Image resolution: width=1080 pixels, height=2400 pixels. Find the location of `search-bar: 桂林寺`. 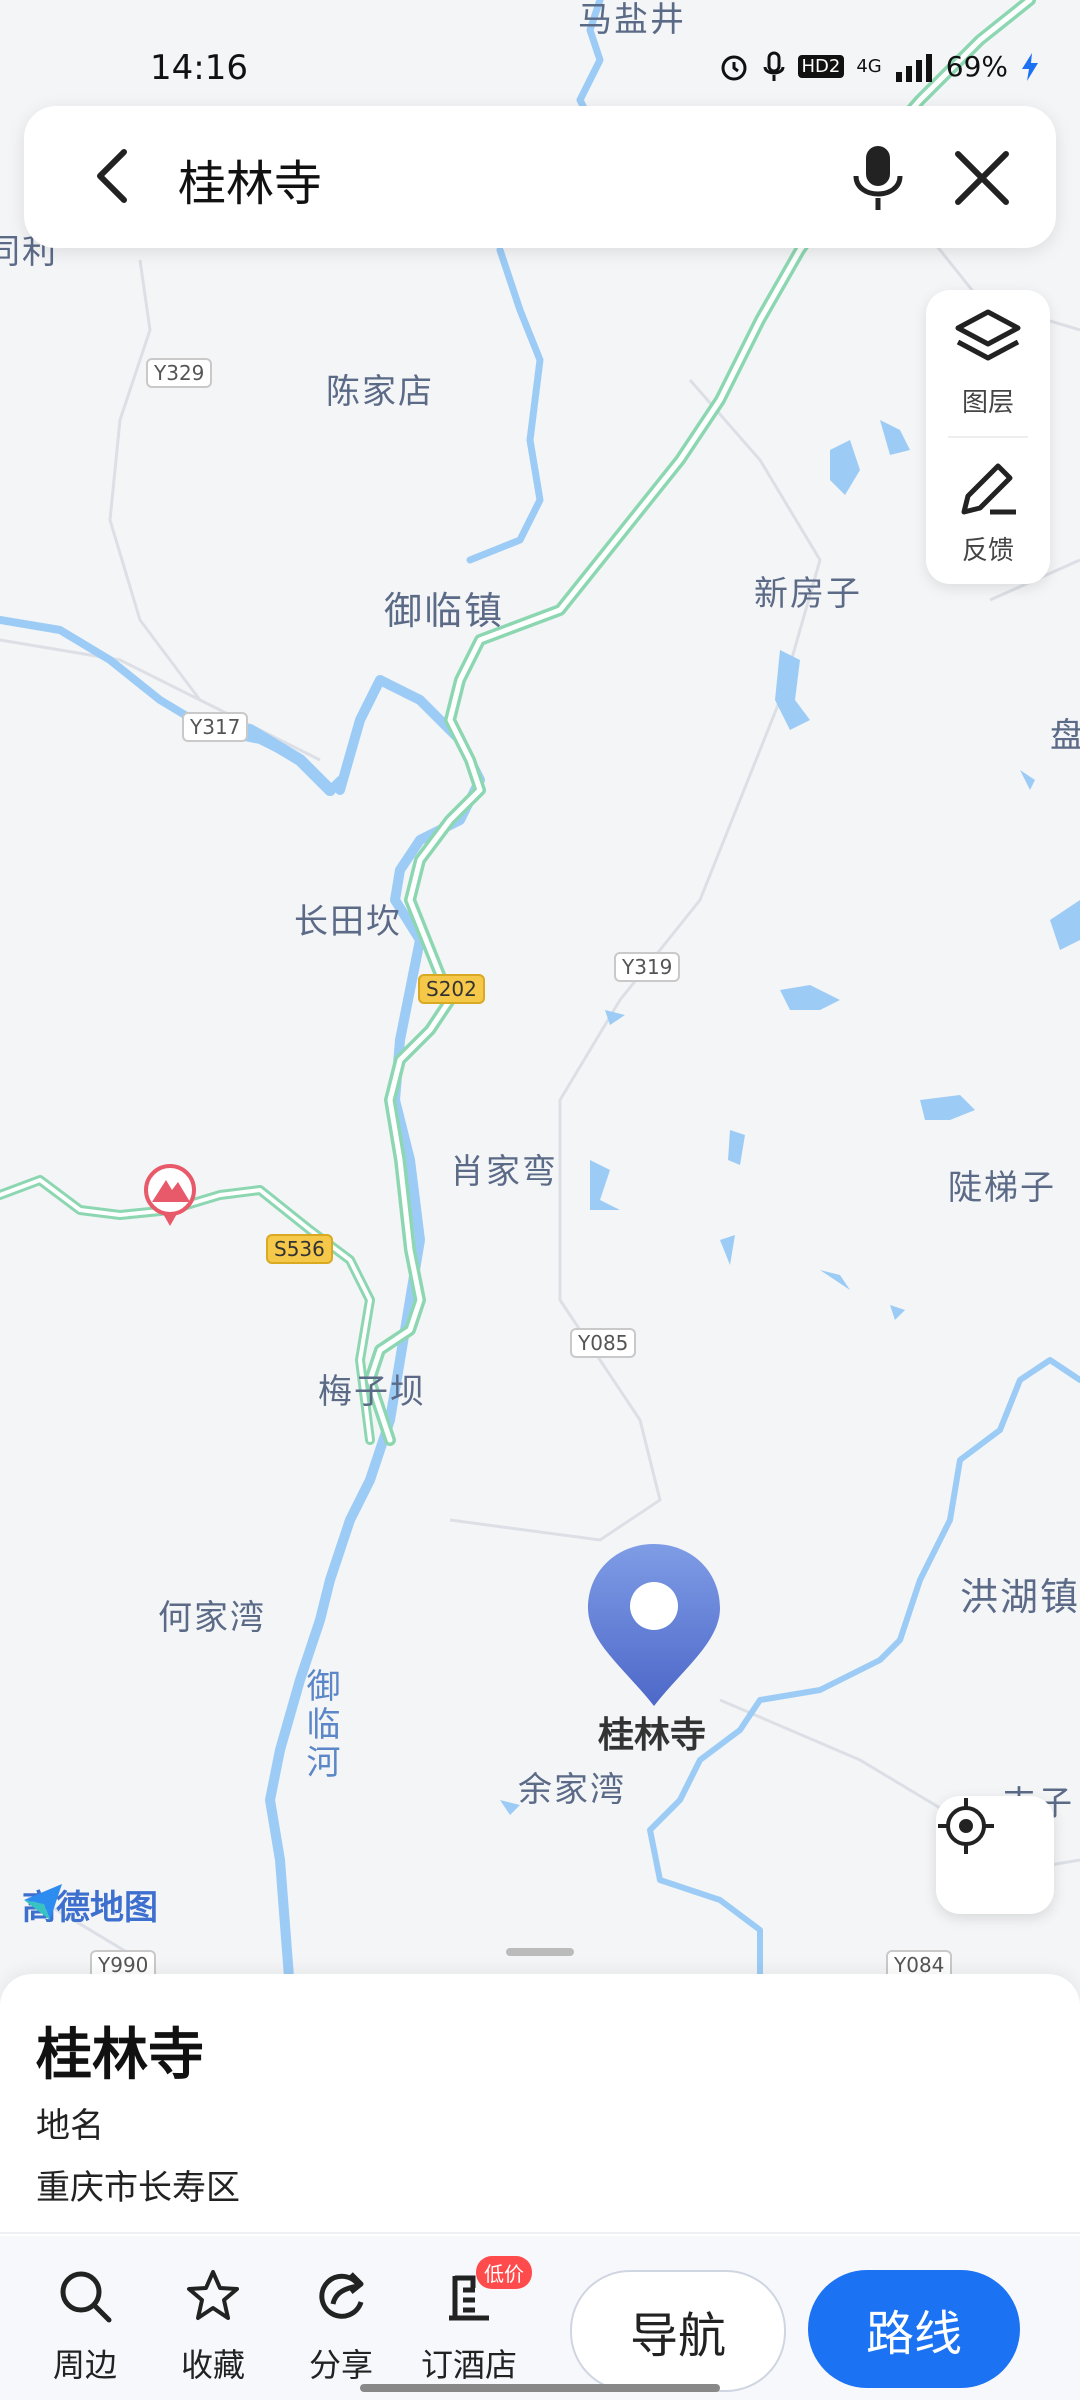

search-bar: 桂林寺 is located at coordinates (540, 177).